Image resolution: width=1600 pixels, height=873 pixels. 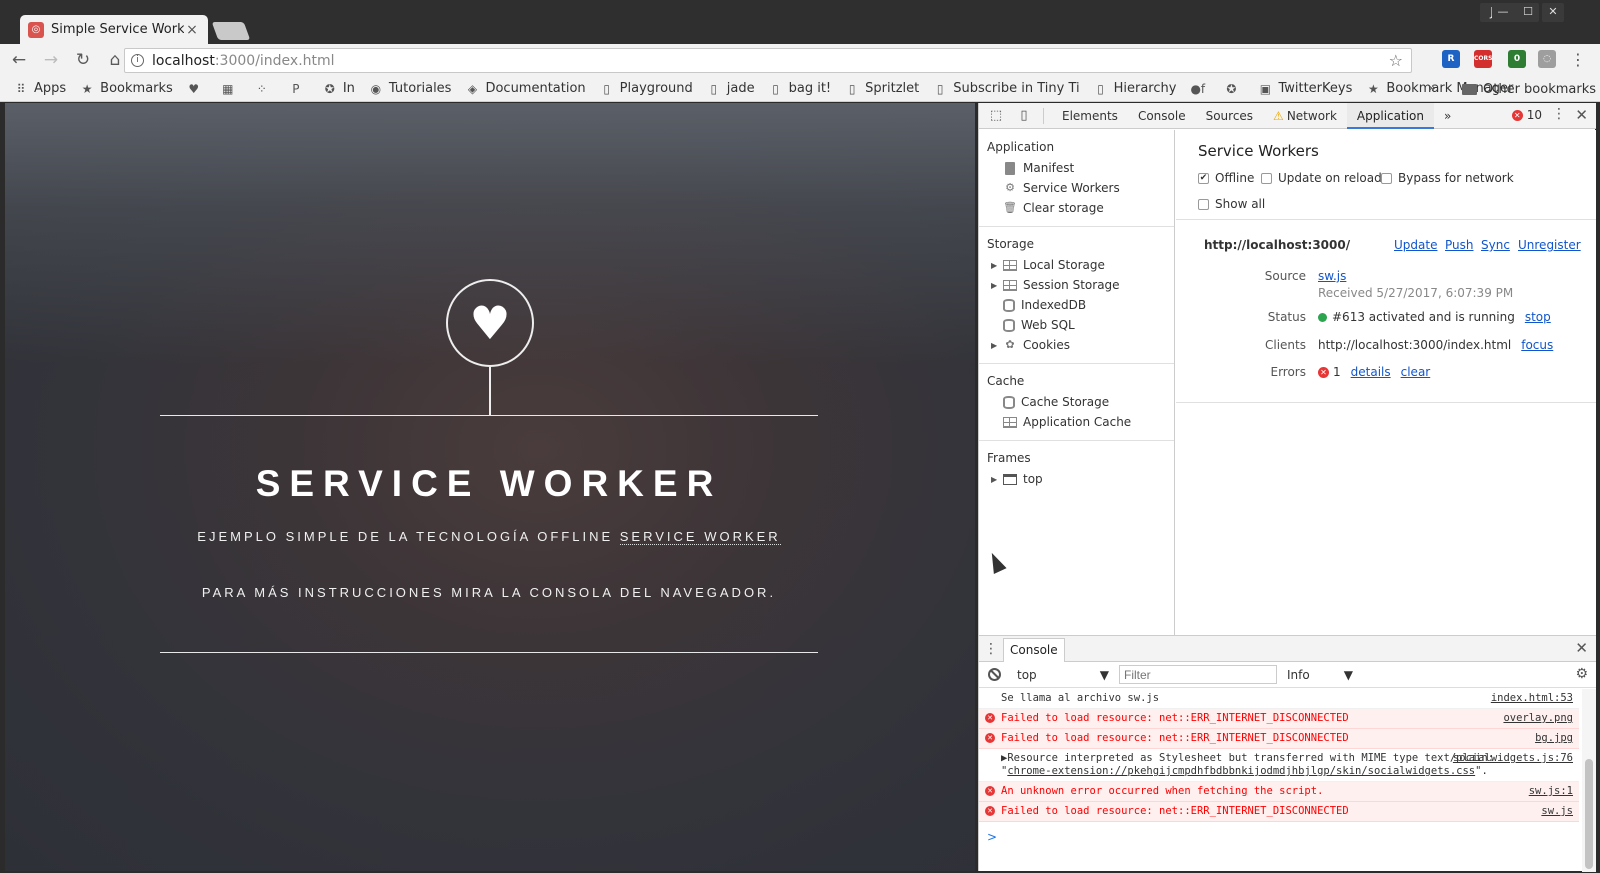 What do you see at coordinates (410, 88) in the screenshot?
I see `bookmark-item: ◉ Tutoriales` at bounding box center [410, 88].